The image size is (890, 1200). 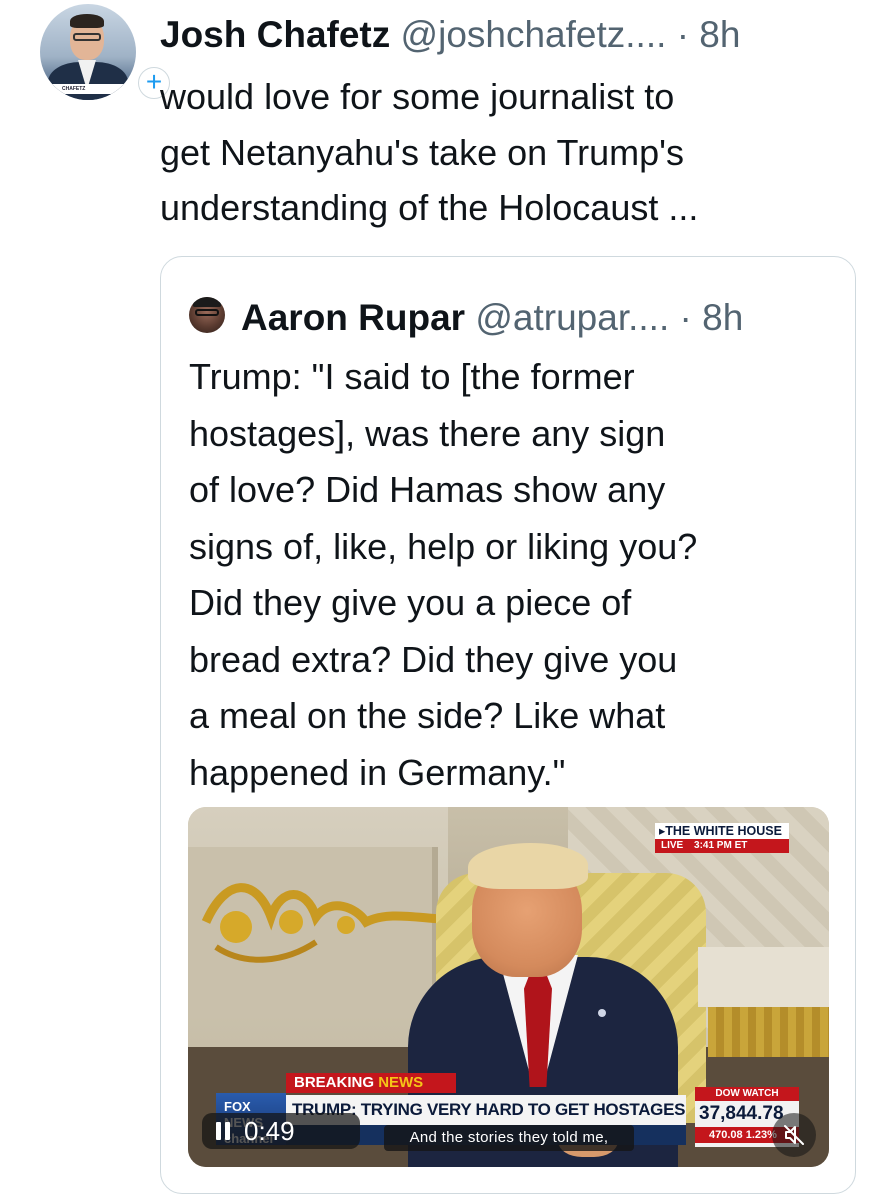 What do you see at coordinates (88, 89) in the screenshot?
I see `avatar-chyron: CHAFETZ` at bounding box center [88, 89].